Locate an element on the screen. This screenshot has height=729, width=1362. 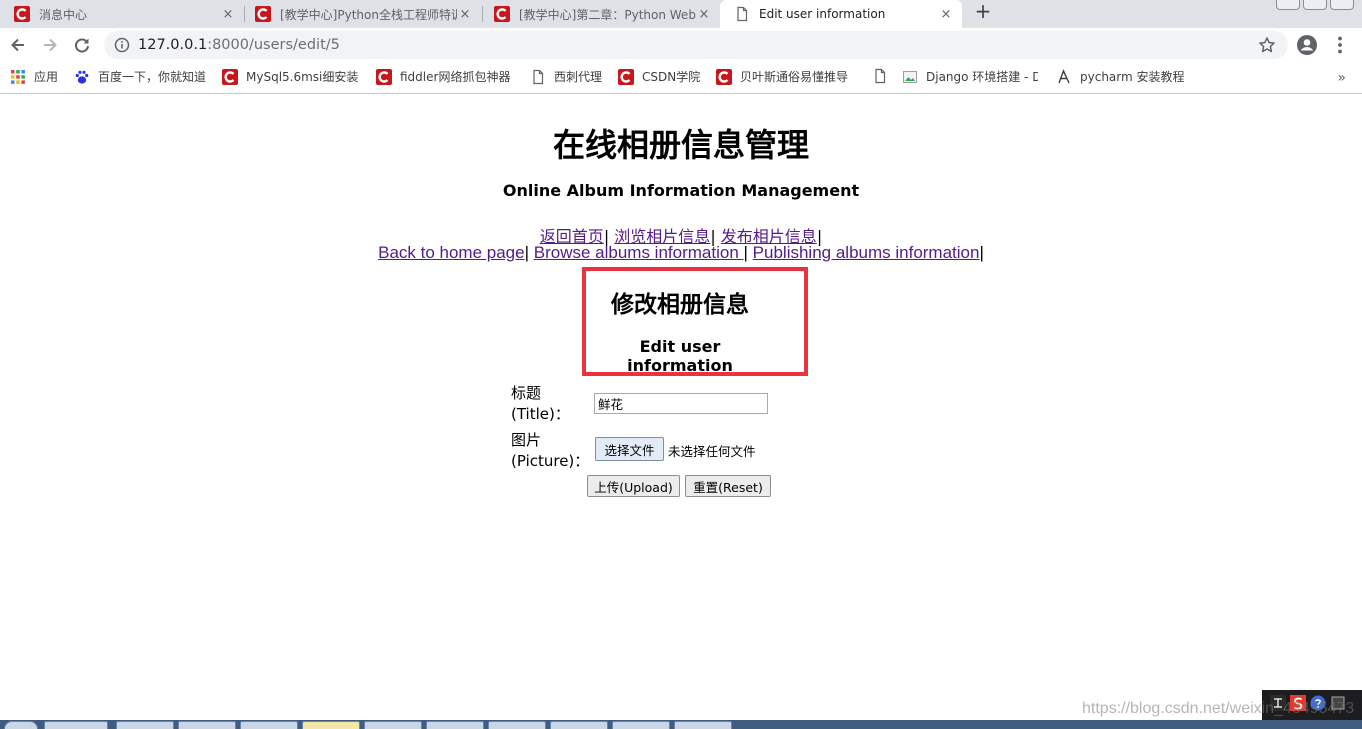
arrow-left-icon is located at coordinates (17, 45).